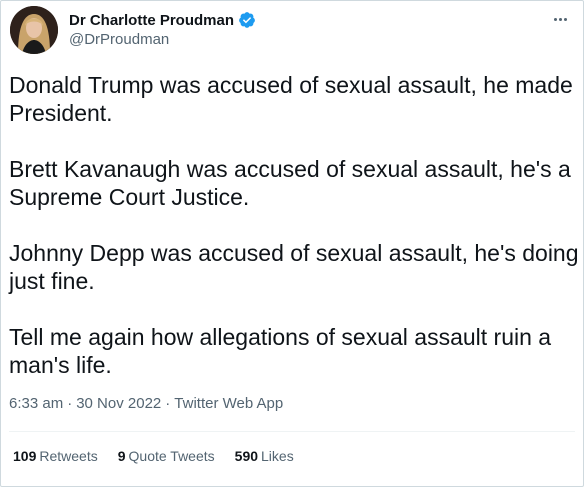  What do you see at coordinates (68, 456) in the screenshot?
I see `retweets-label: Retweets` at bounding box center [68, 456].